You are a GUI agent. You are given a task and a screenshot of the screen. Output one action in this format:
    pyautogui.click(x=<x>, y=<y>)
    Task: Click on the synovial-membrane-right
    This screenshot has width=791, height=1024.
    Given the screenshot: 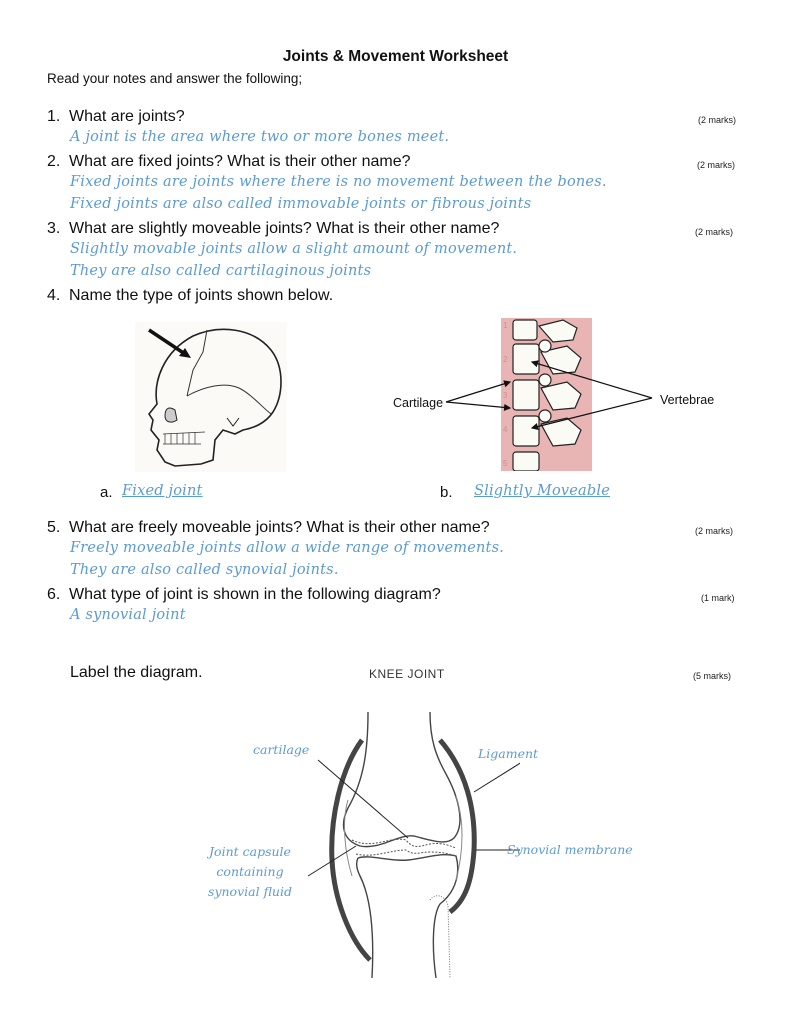 What is the action you would take?
    pyautogui.click(x=459, y=838)
    